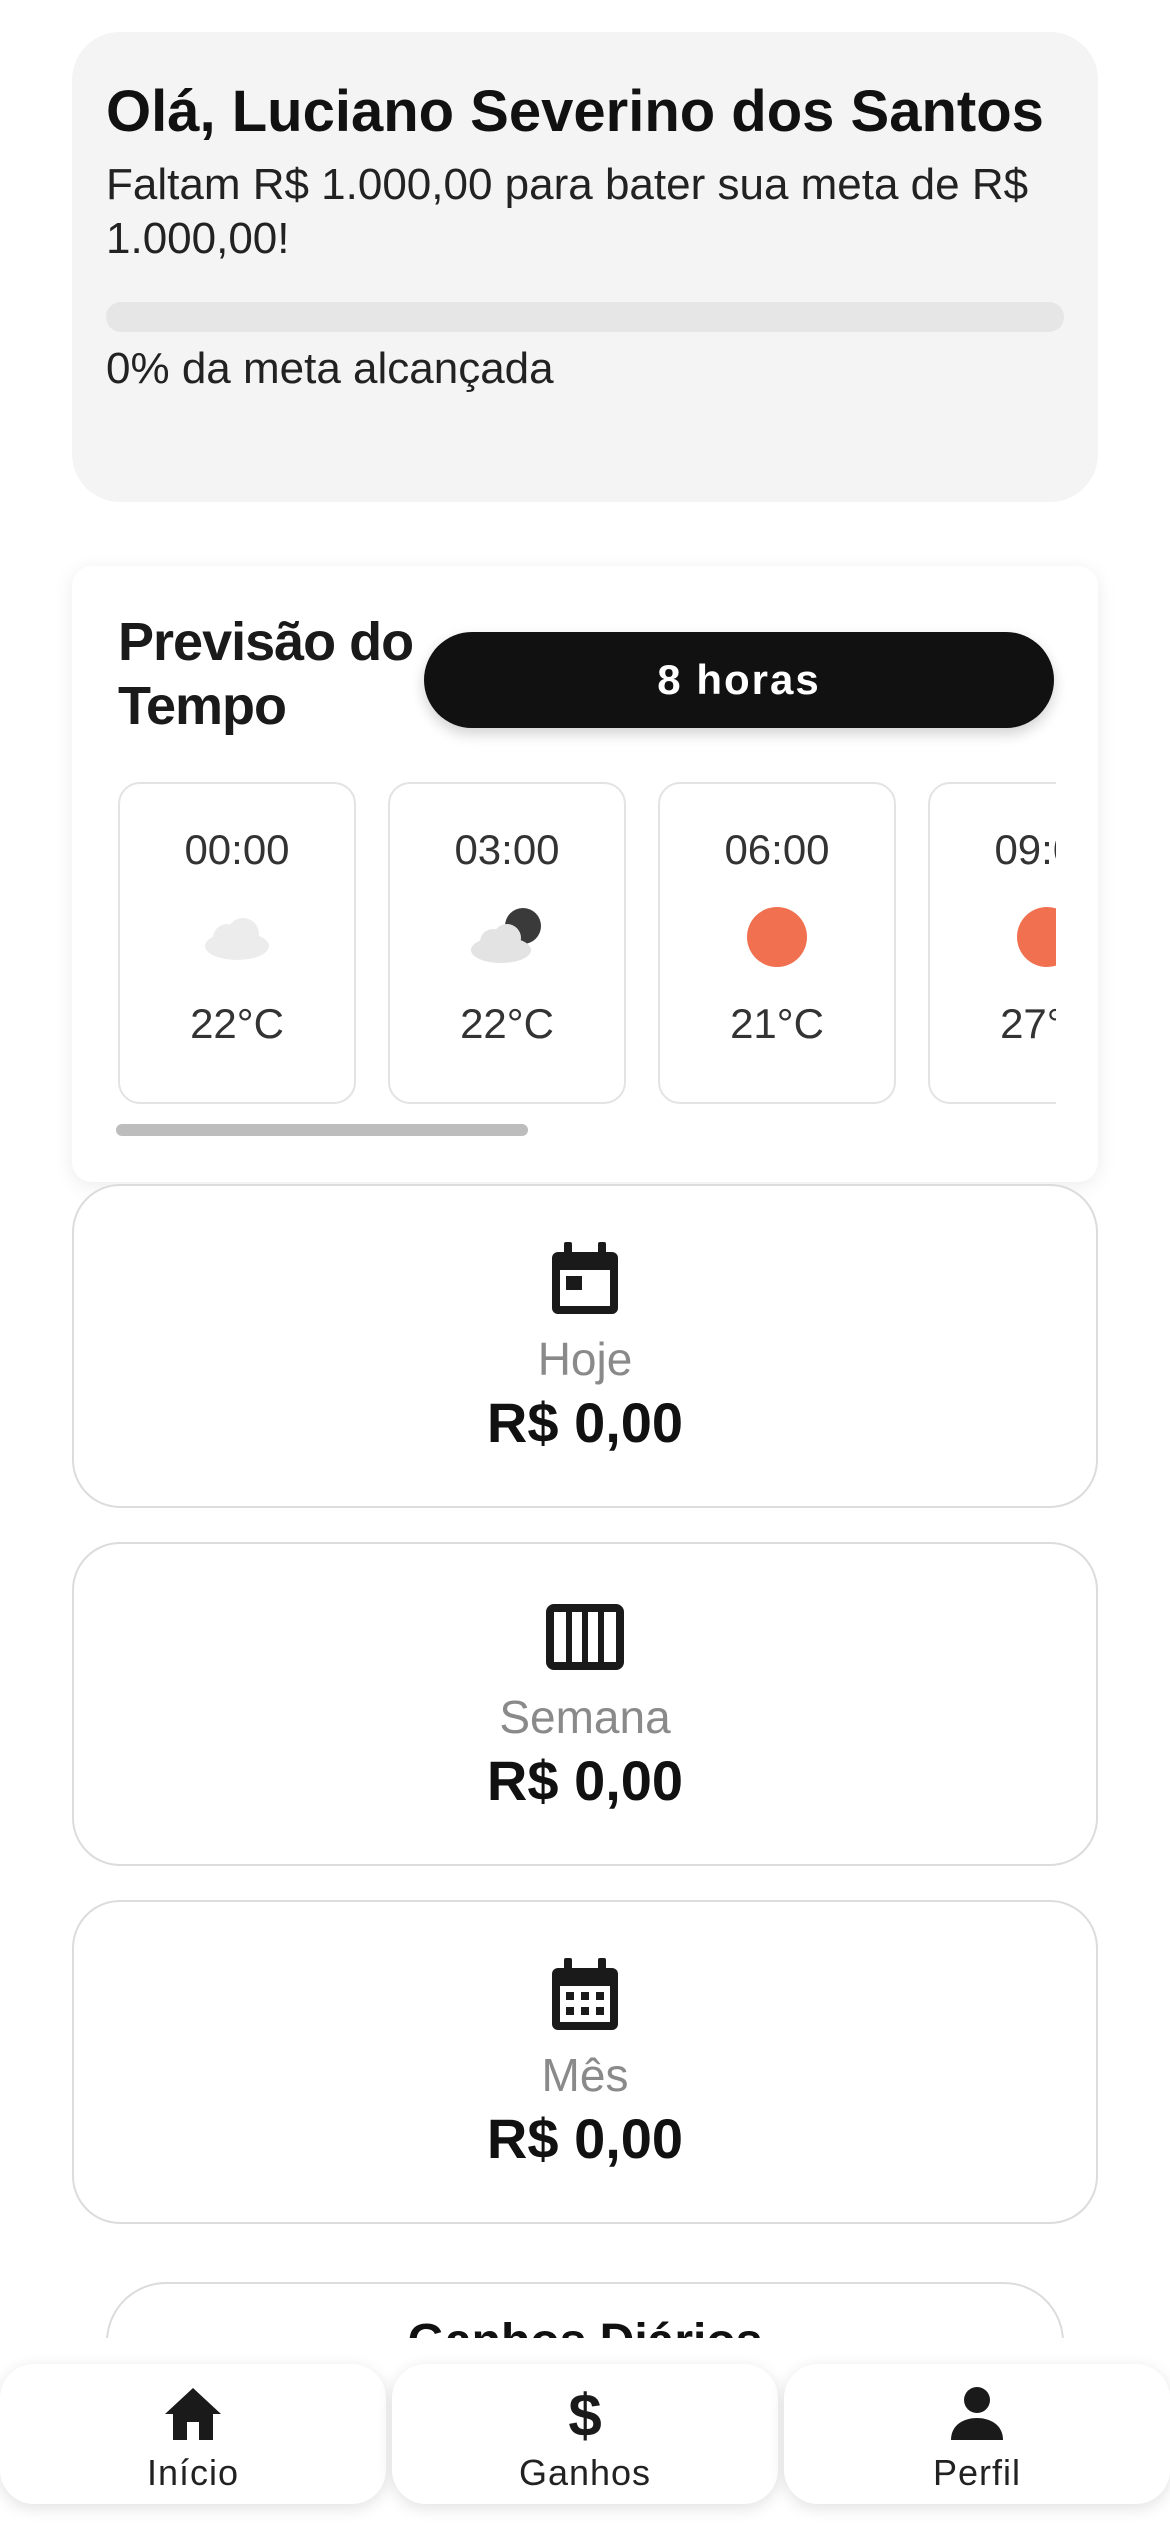 The height and width of the screenshot is (2532, 1170). Describe the element at coordinates (977, 2472) in the screenshot. I see `nav-label-perfil: Perfil` at that location.